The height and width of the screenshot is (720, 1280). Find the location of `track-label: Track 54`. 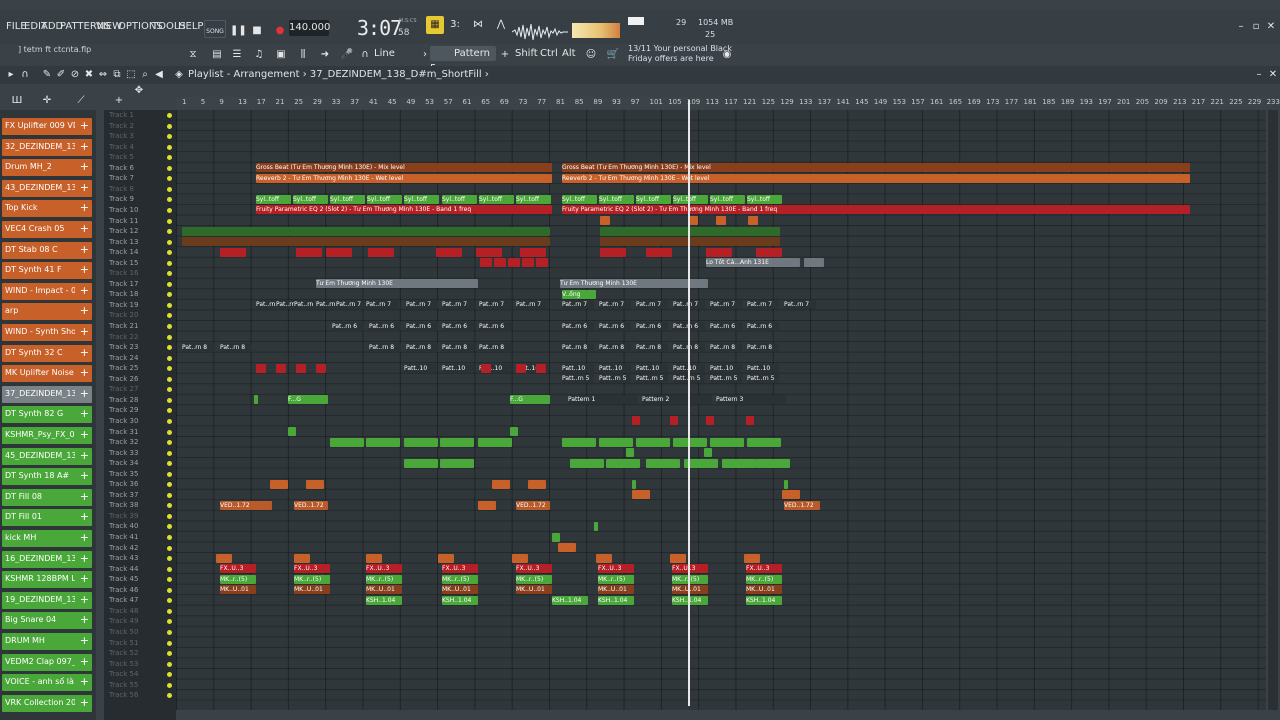

track-label: Track 54 is located at coordinates (123, 674).